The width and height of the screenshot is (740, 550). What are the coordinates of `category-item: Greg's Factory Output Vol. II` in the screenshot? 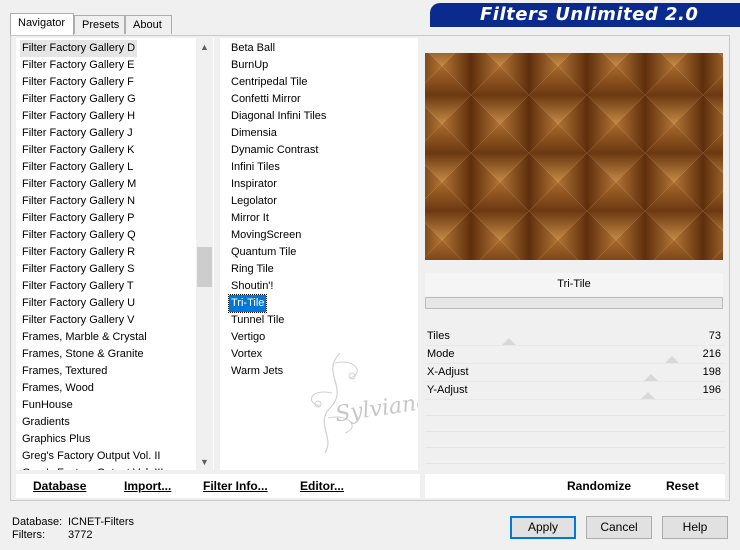 It's located at (91, 456).